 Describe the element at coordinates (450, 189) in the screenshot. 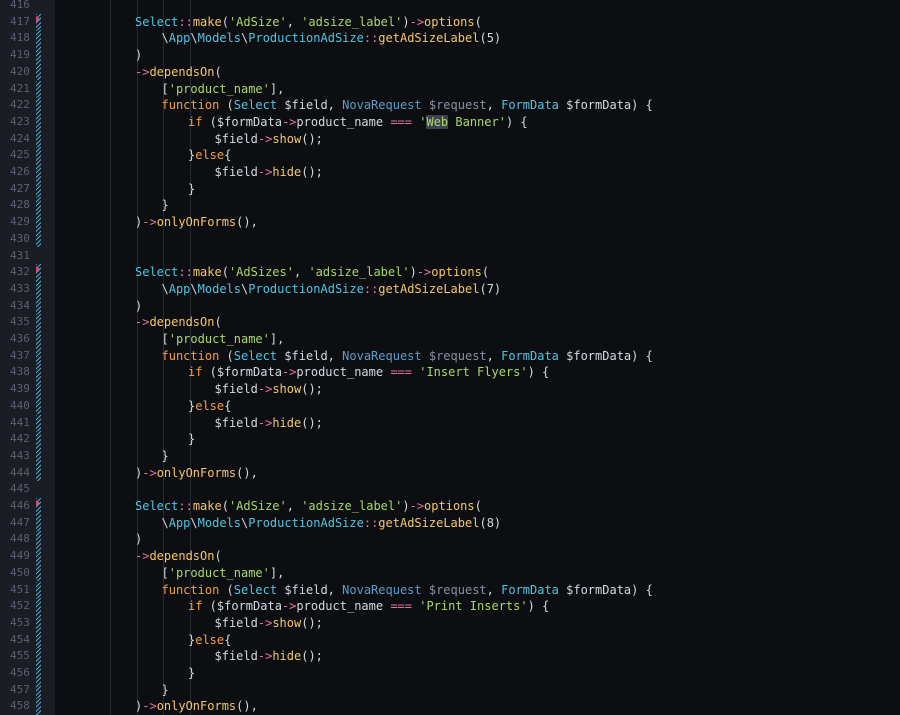

I see `code-line: 427}` at that location.